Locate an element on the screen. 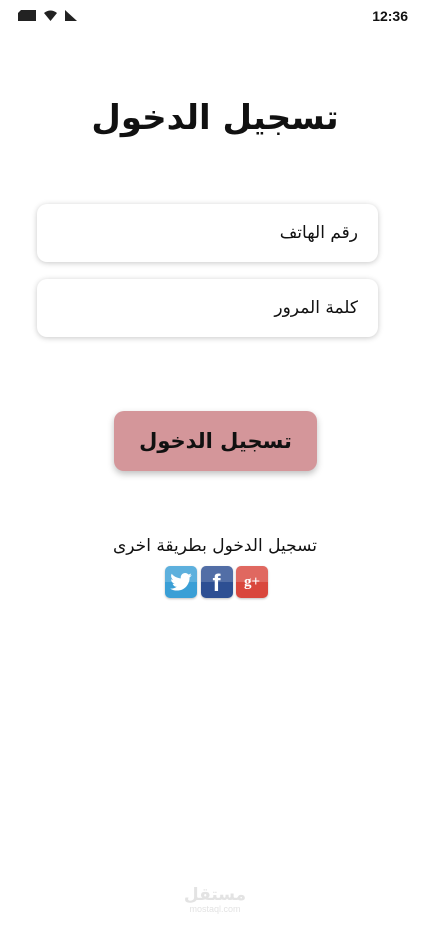  phone-field-container is located at coordinates (207, 233).